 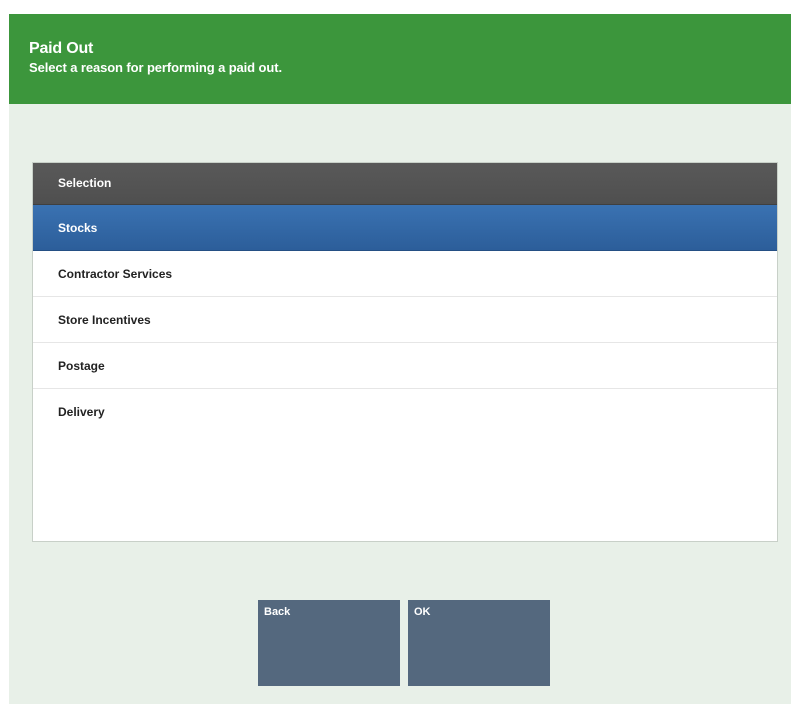 I want to click on list-item-store-incentives: Store Incentives, so click(x=405, y=320).